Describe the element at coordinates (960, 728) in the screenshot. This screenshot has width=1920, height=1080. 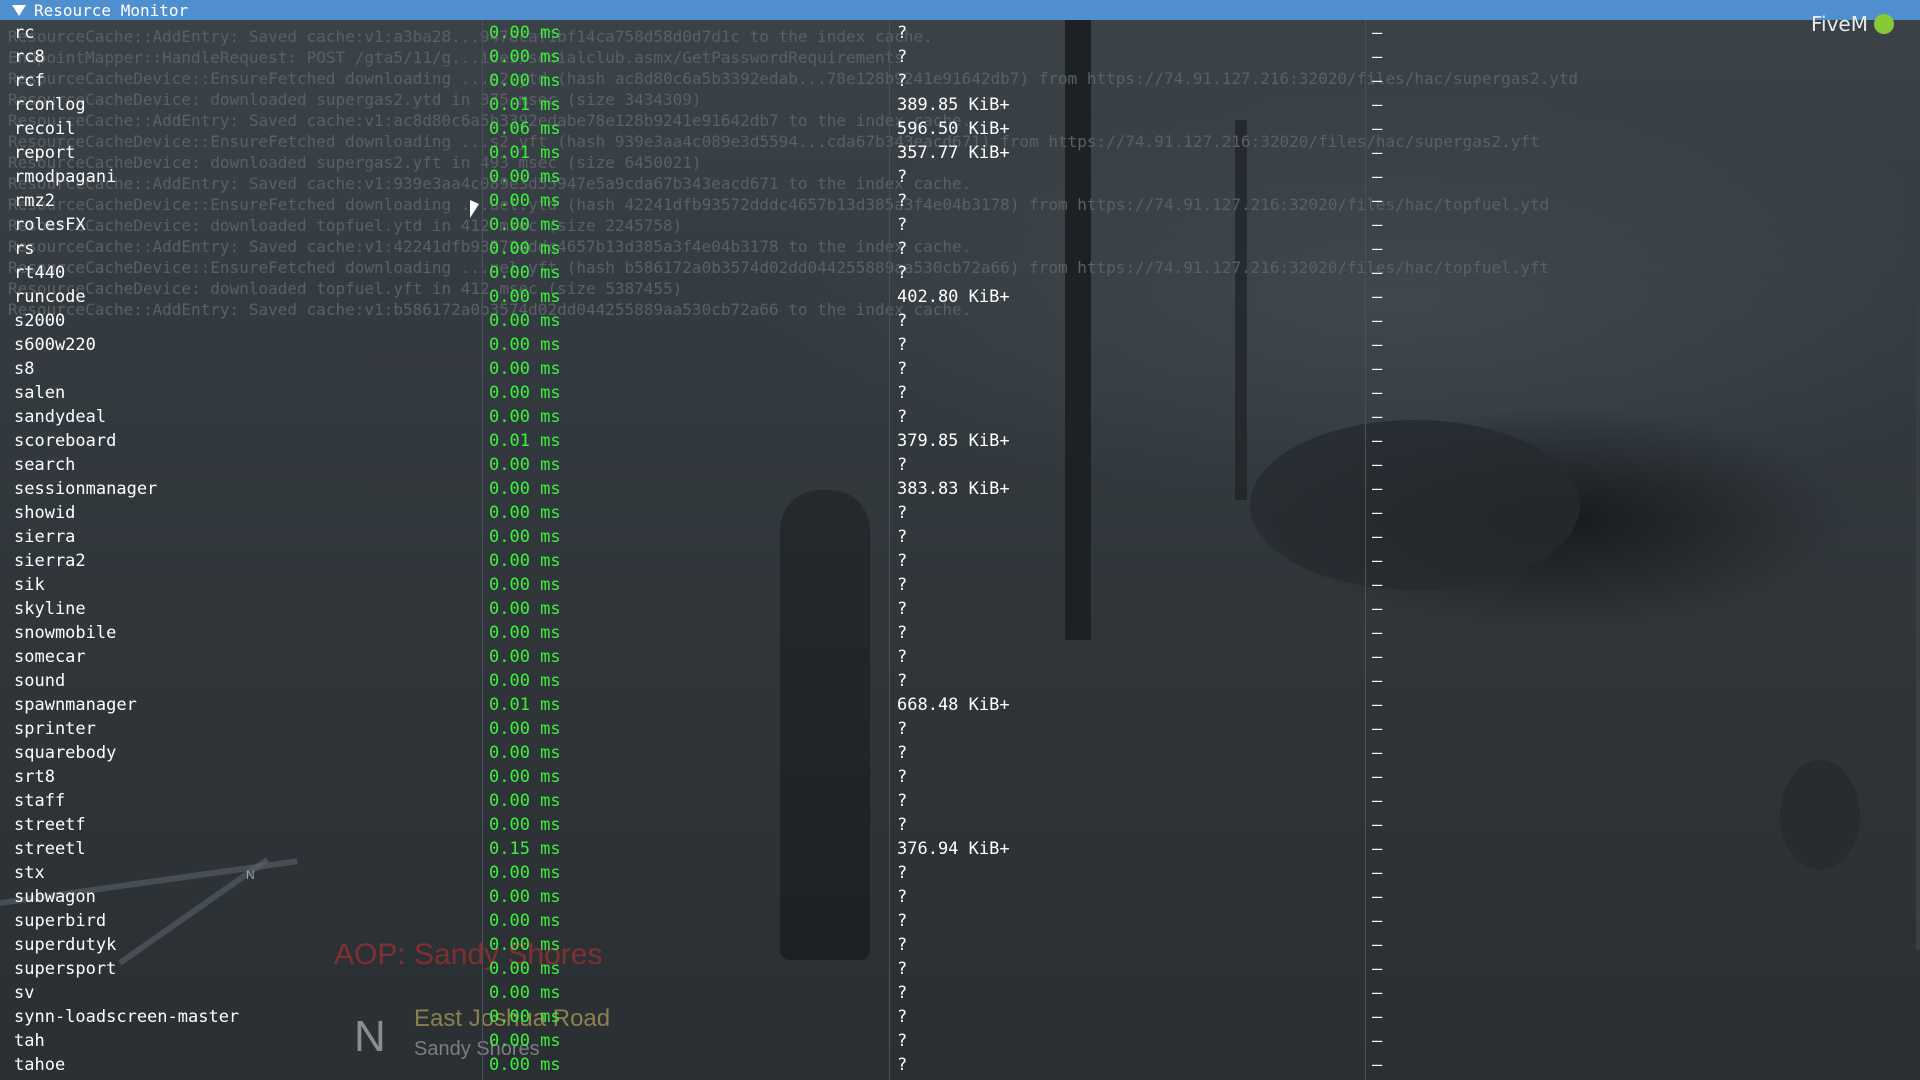
I see `table-row: sprinter 0.00 ms? –` at that location.